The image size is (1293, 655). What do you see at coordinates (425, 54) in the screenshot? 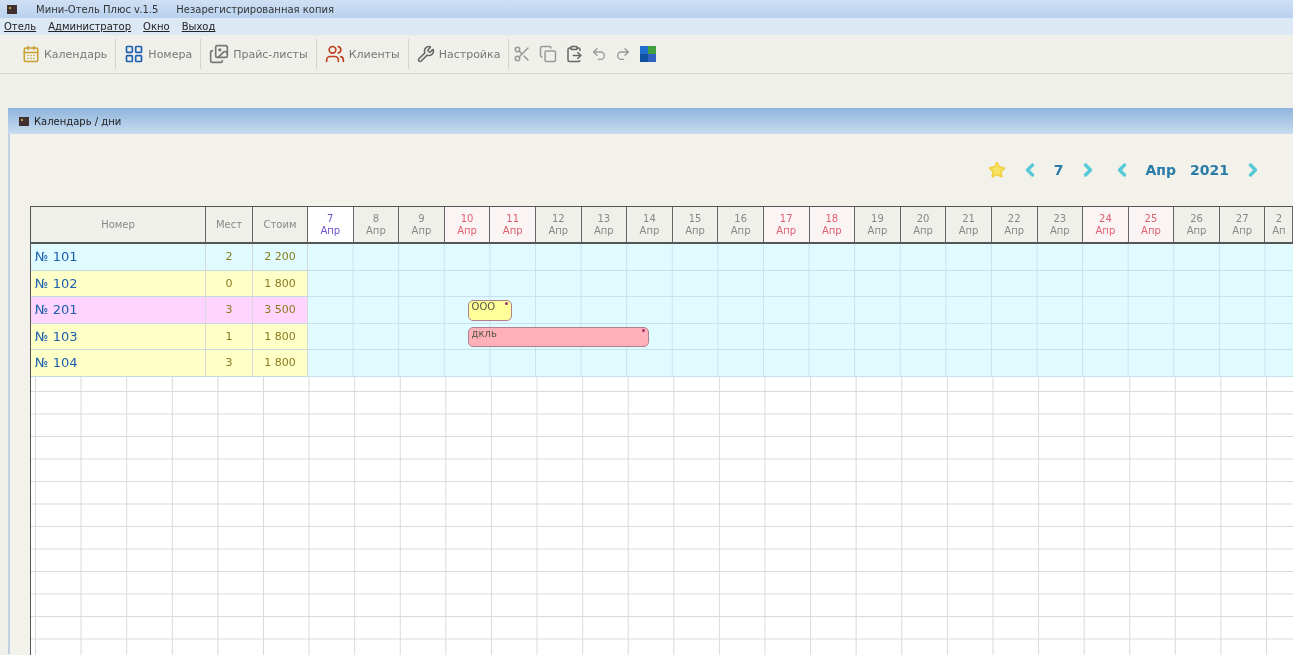
I see `wrench-icon` at bounding box center [425, 54].